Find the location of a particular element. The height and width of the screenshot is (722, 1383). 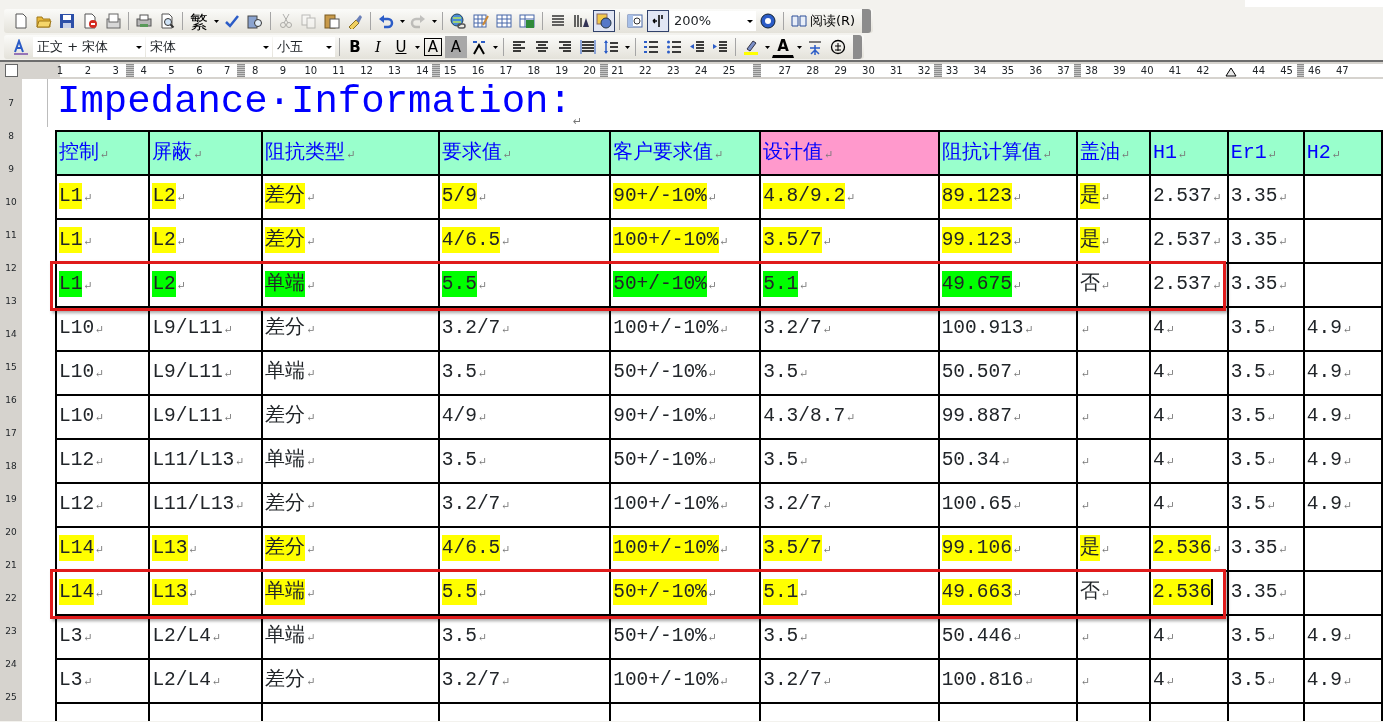

ruler-number: 19 is located at coordinates (562, 70).